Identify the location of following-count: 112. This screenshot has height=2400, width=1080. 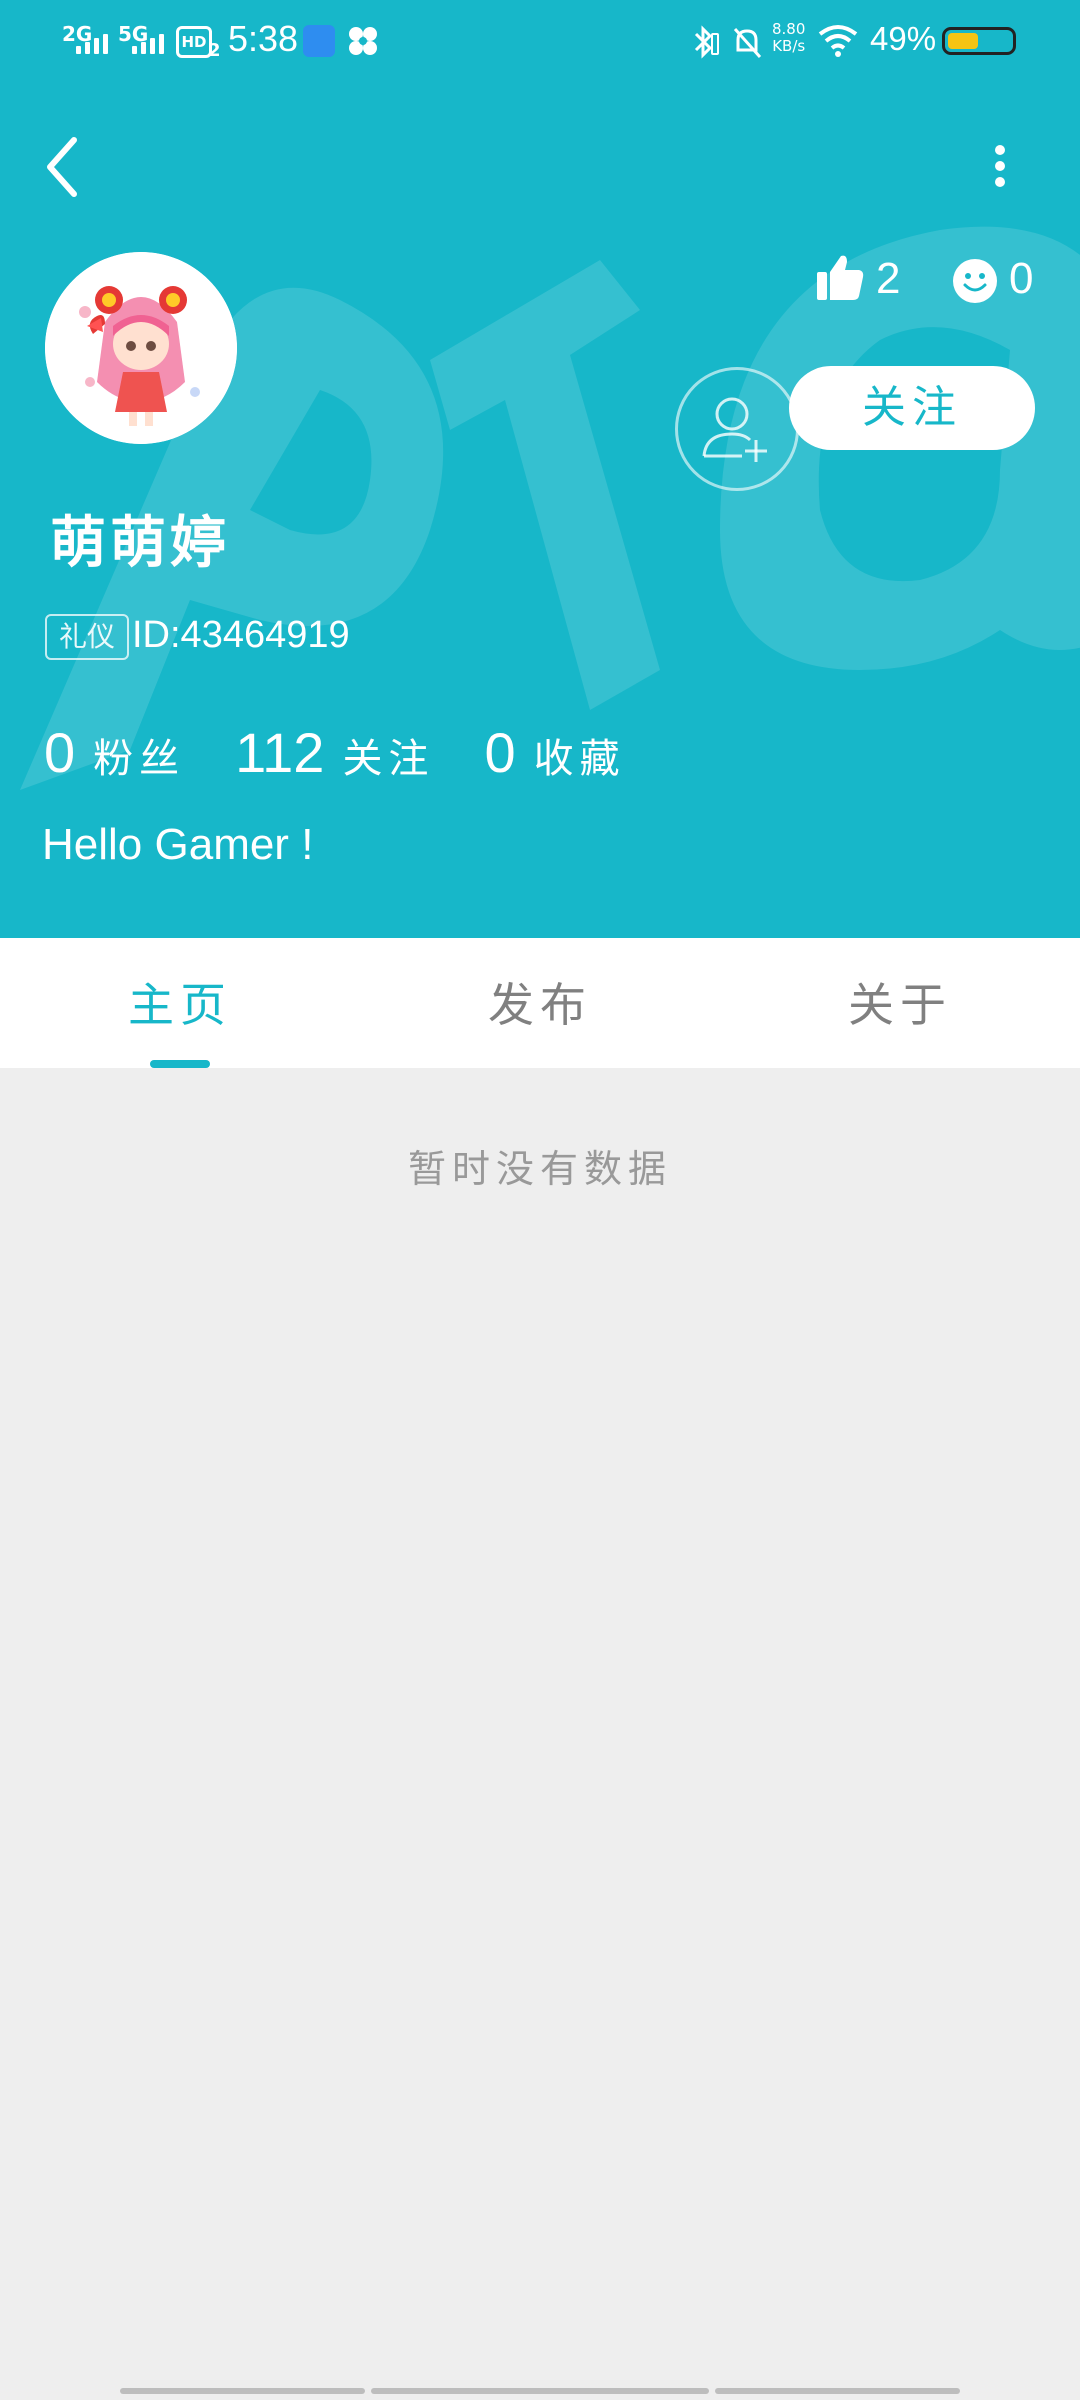
(279, 752).